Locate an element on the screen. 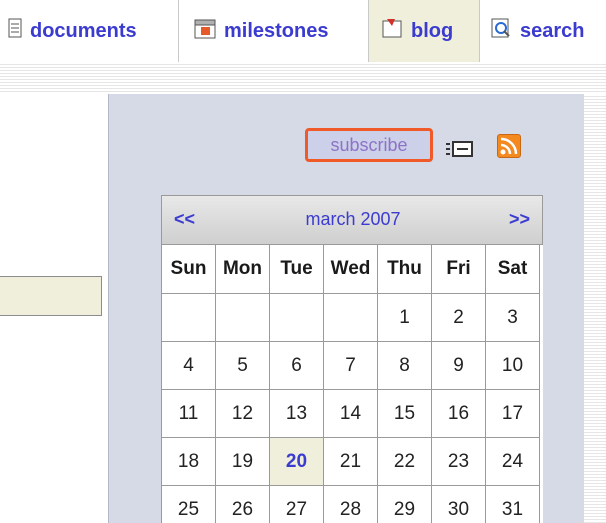 The width and height of the screenshot is (606, 523). weekday-mon: Mon is located at coordinates (242, 269).